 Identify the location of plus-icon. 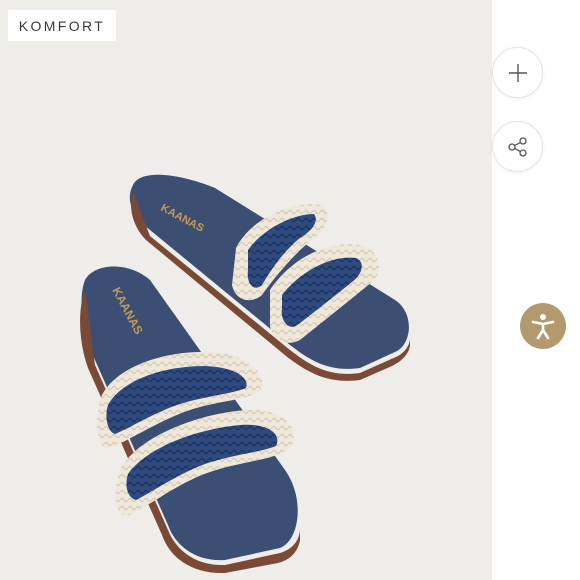
(518, 73).